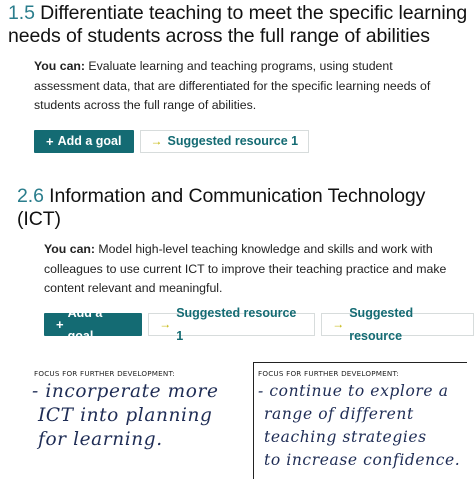  I want to click on standard-number: 1.5, so click(21, 13).